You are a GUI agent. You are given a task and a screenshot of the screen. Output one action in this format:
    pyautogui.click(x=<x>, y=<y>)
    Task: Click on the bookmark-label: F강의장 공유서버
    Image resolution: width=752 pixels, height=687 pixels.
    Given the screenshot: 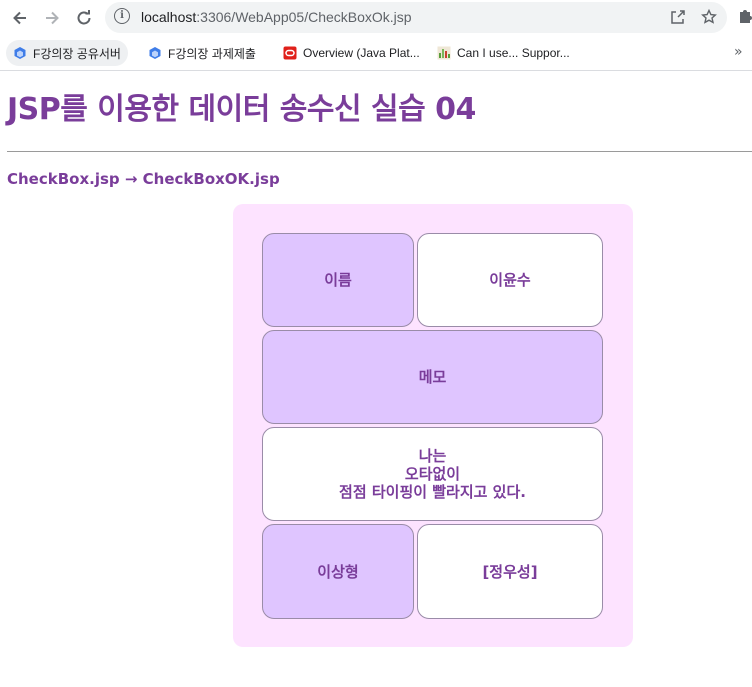 What is the action you would take?
    pyautogui.click(x=77, y=53)
    